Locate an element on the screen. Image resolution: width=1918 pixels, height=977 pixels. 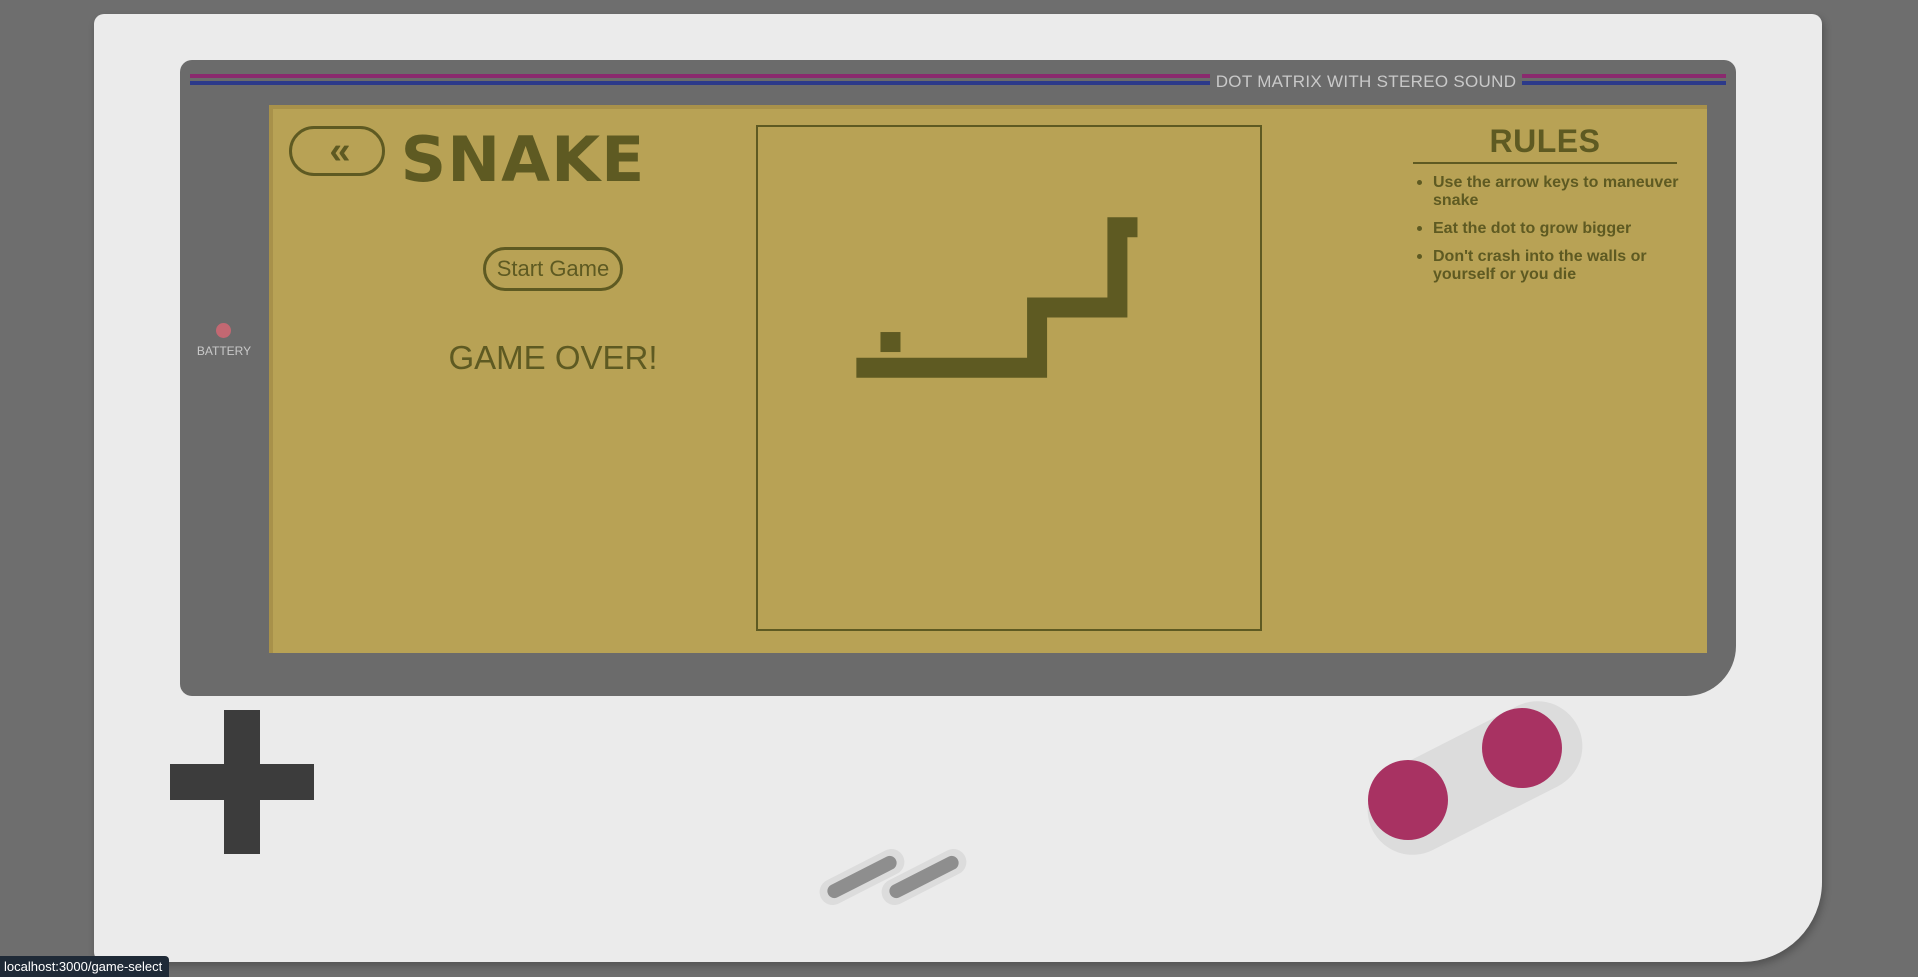
rules-item: Use the arrow keys to maneuver snake is located at coordinates (1556, 192).